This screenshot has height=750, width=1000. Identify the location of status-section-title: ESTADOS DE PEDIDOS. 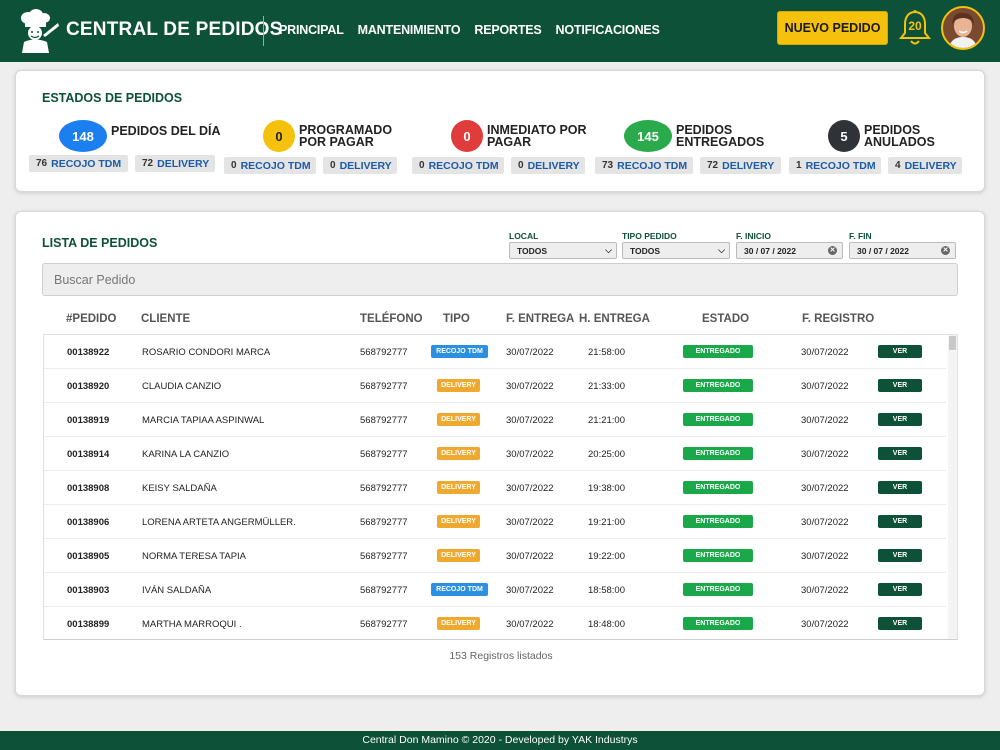
(112, 98).